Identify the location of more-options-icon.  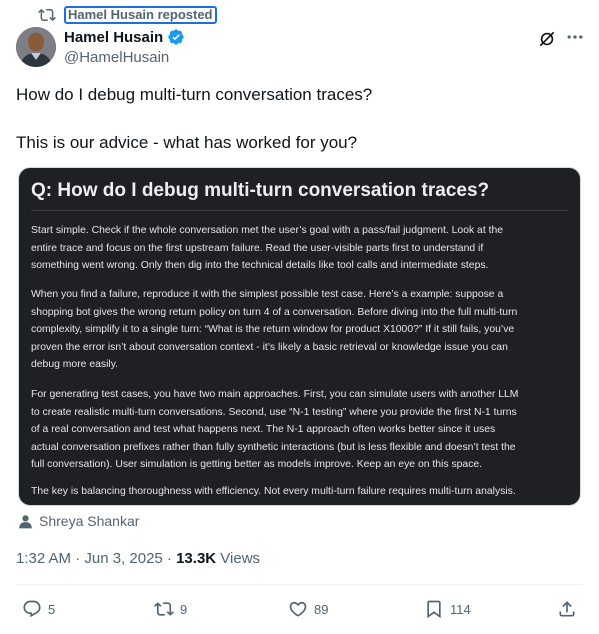
(575, 37).